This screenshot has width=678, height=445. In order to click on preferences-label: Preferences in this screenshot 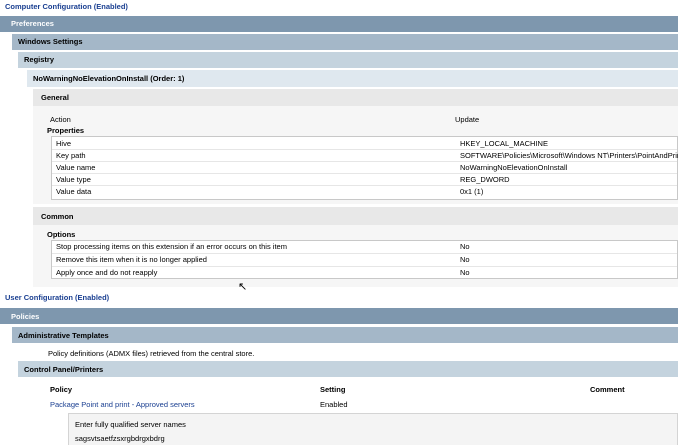, I will do `click(32, 23)`.